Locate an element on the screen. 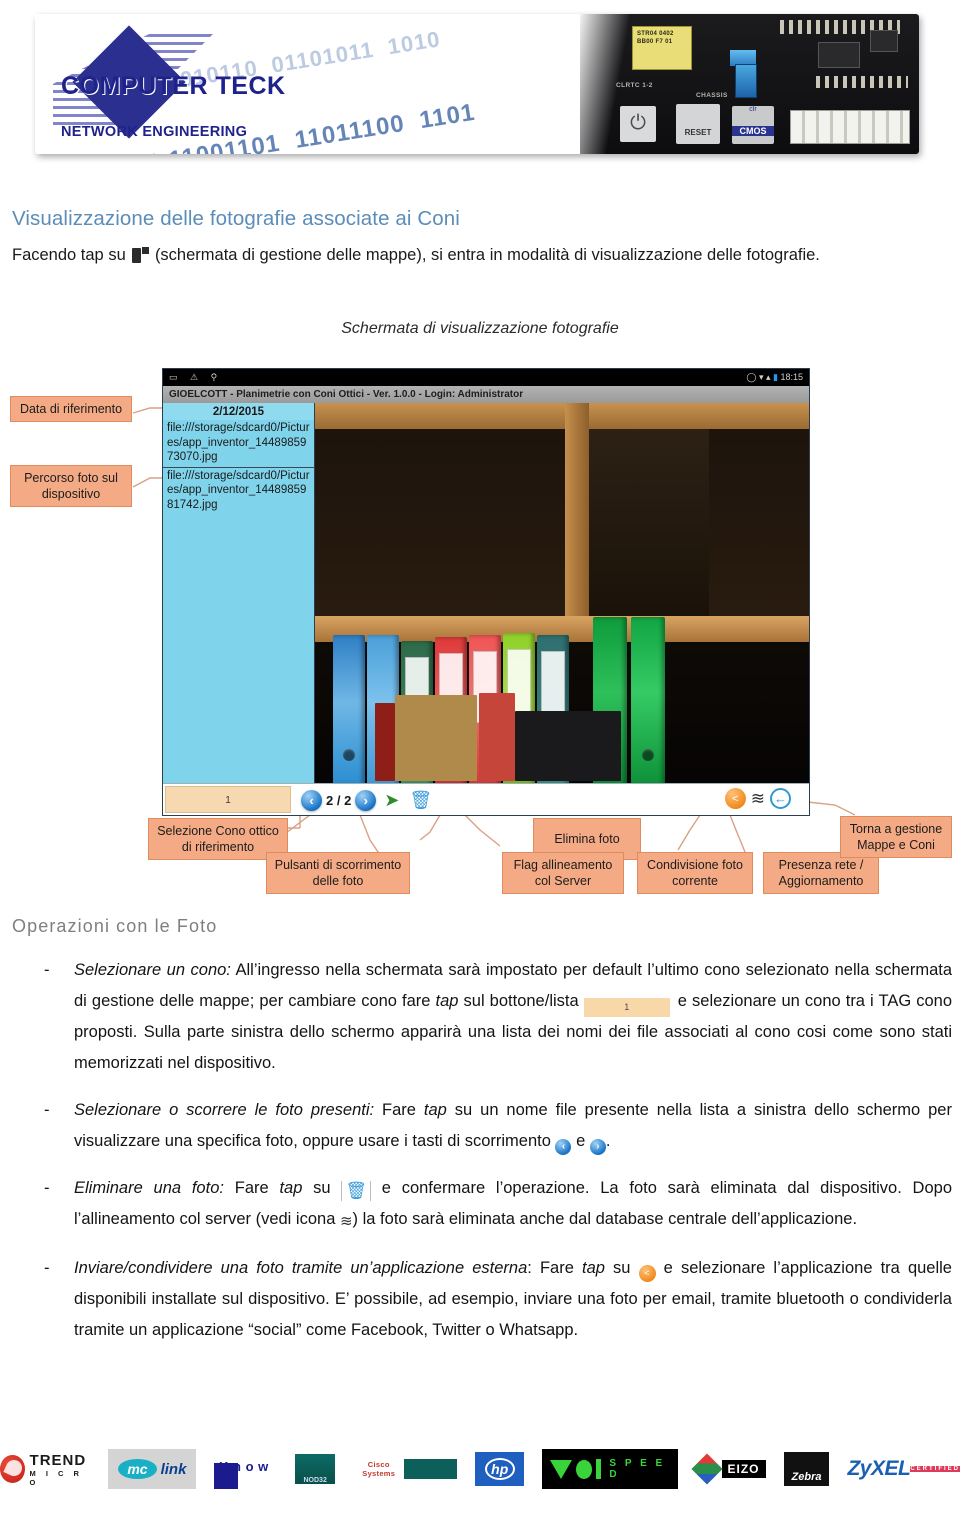 This screenshot has height=1515, width=960. callout-pulsanti-scorrimento: Pulsanti di scorrimento delle foto is located at coordinates (338, 873).